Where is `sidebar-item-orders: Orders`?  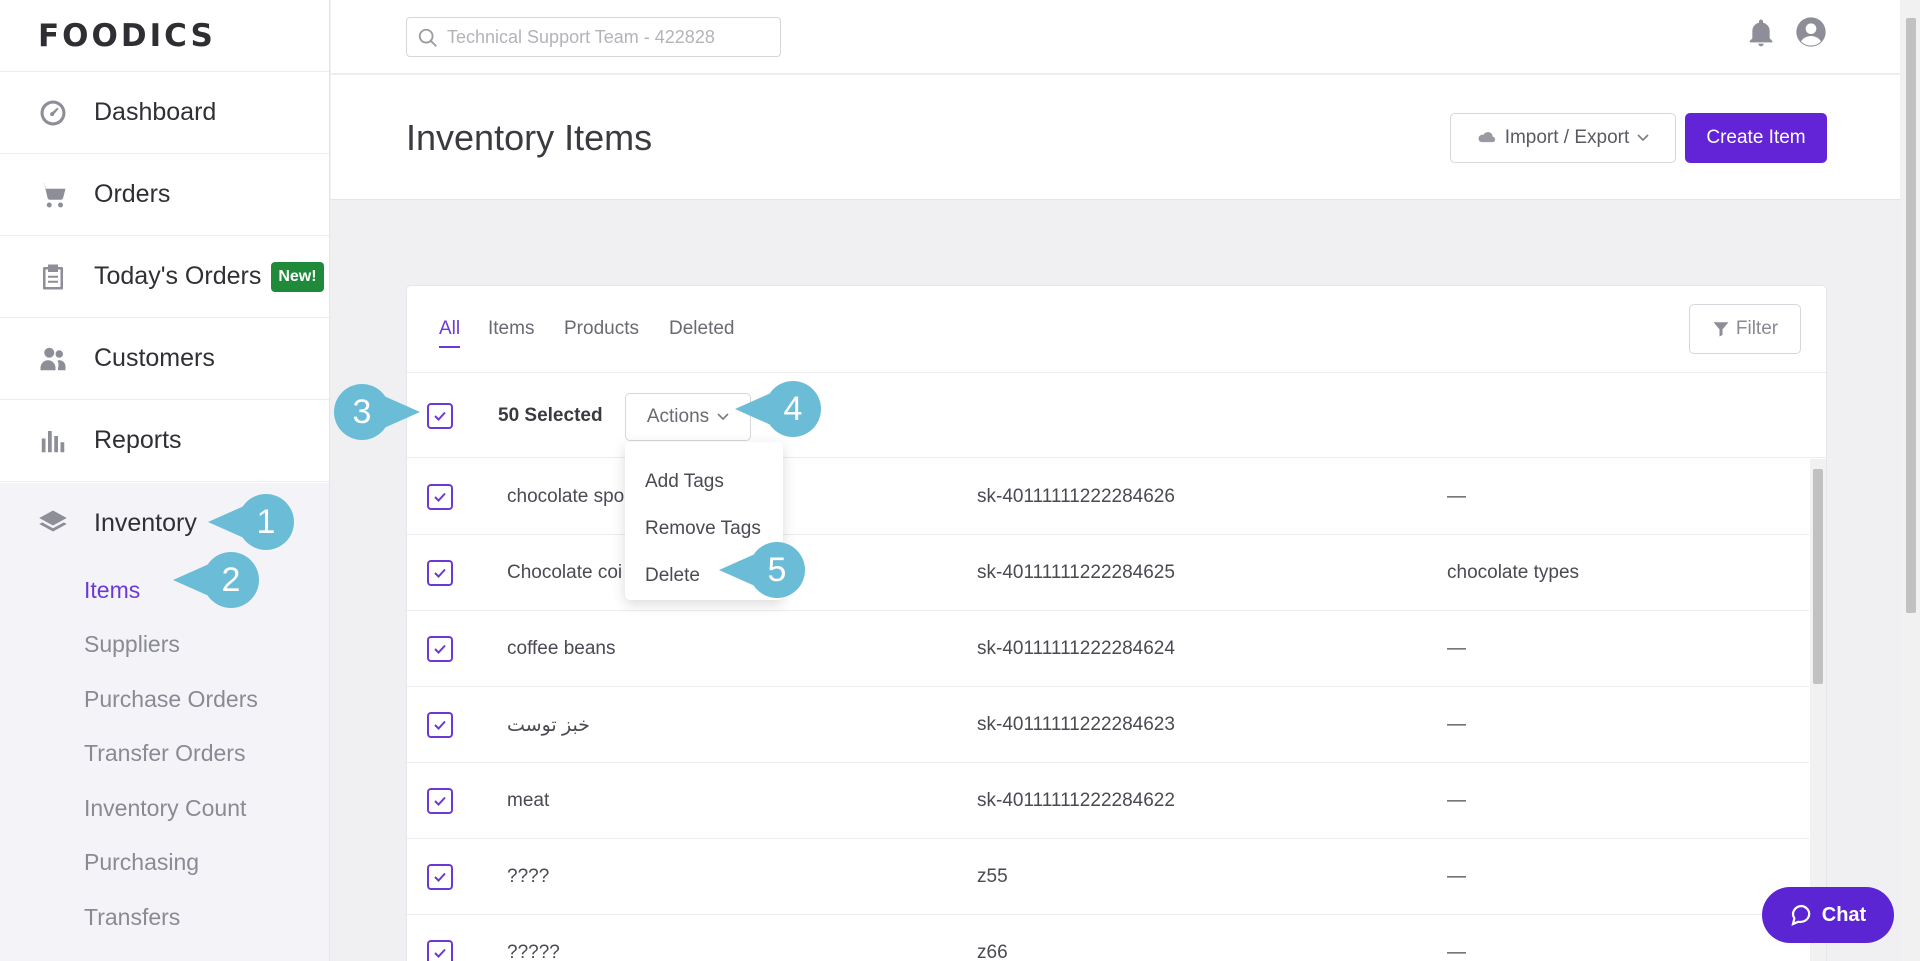
sidebar-item-orders: Orders is located at coordinates (164, 195).